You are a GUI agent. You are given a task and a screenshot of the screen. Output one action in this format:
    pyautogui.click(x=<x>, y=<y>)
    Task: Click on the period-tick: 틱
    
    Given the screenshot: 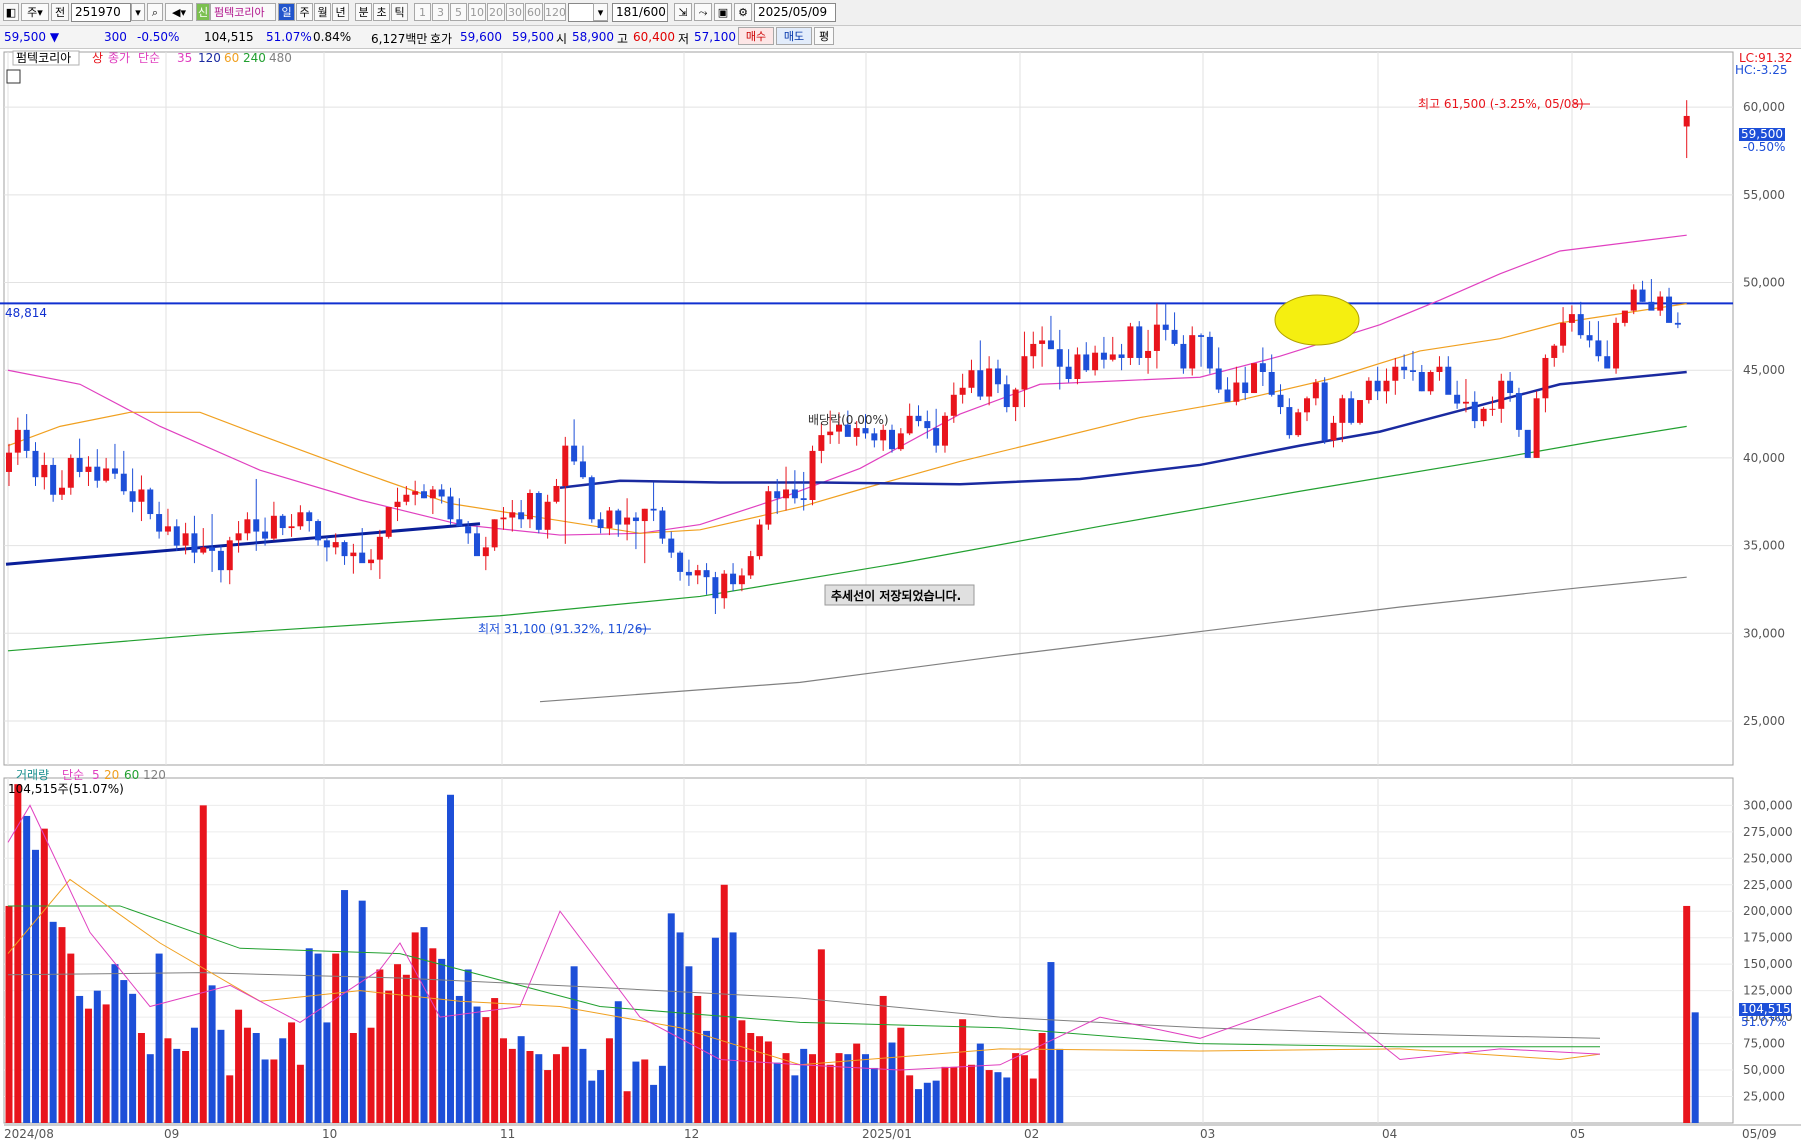 What is the action you would take?
    pyautogui.click(x=399, y=12)
    